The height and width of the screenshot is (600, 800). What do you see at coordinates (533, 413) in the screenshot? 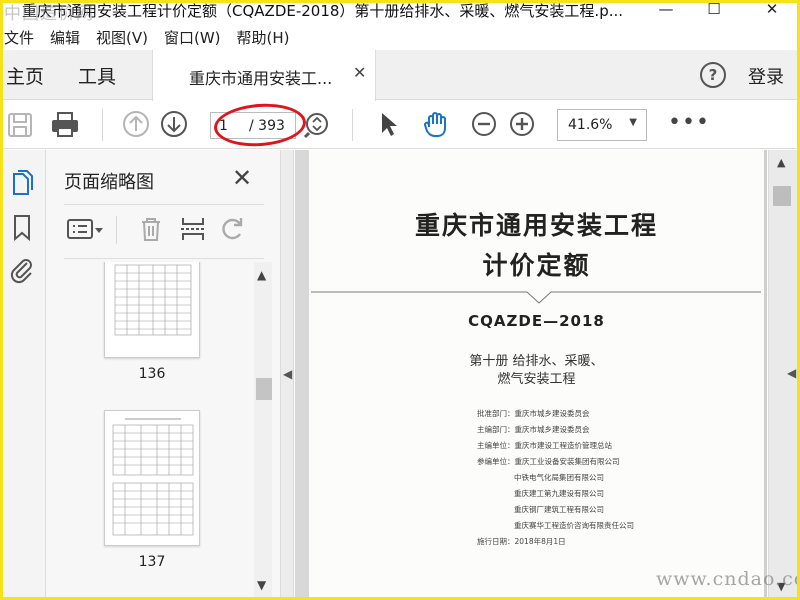
I see `document-info-line: 批准部门：重庆市城乡建设委员会` at bounding box center [533, 413].